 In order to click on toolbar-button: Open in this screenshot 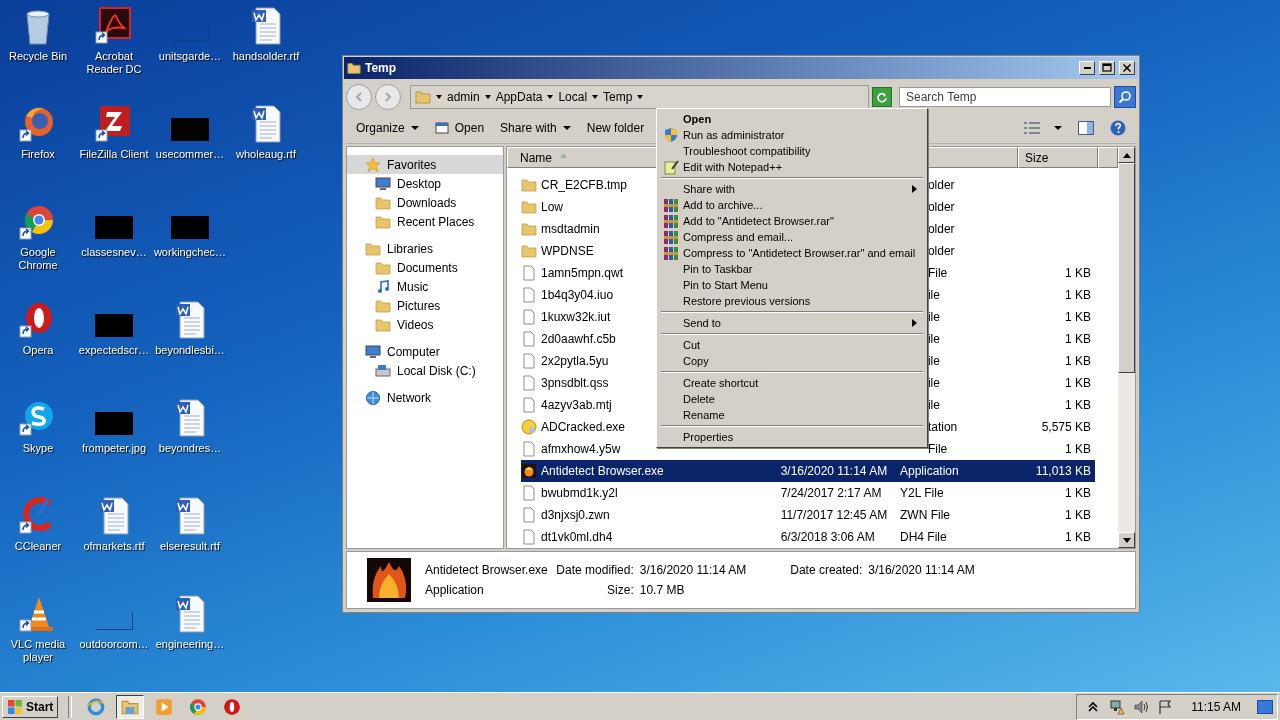, I will do `click(459, 128)`.